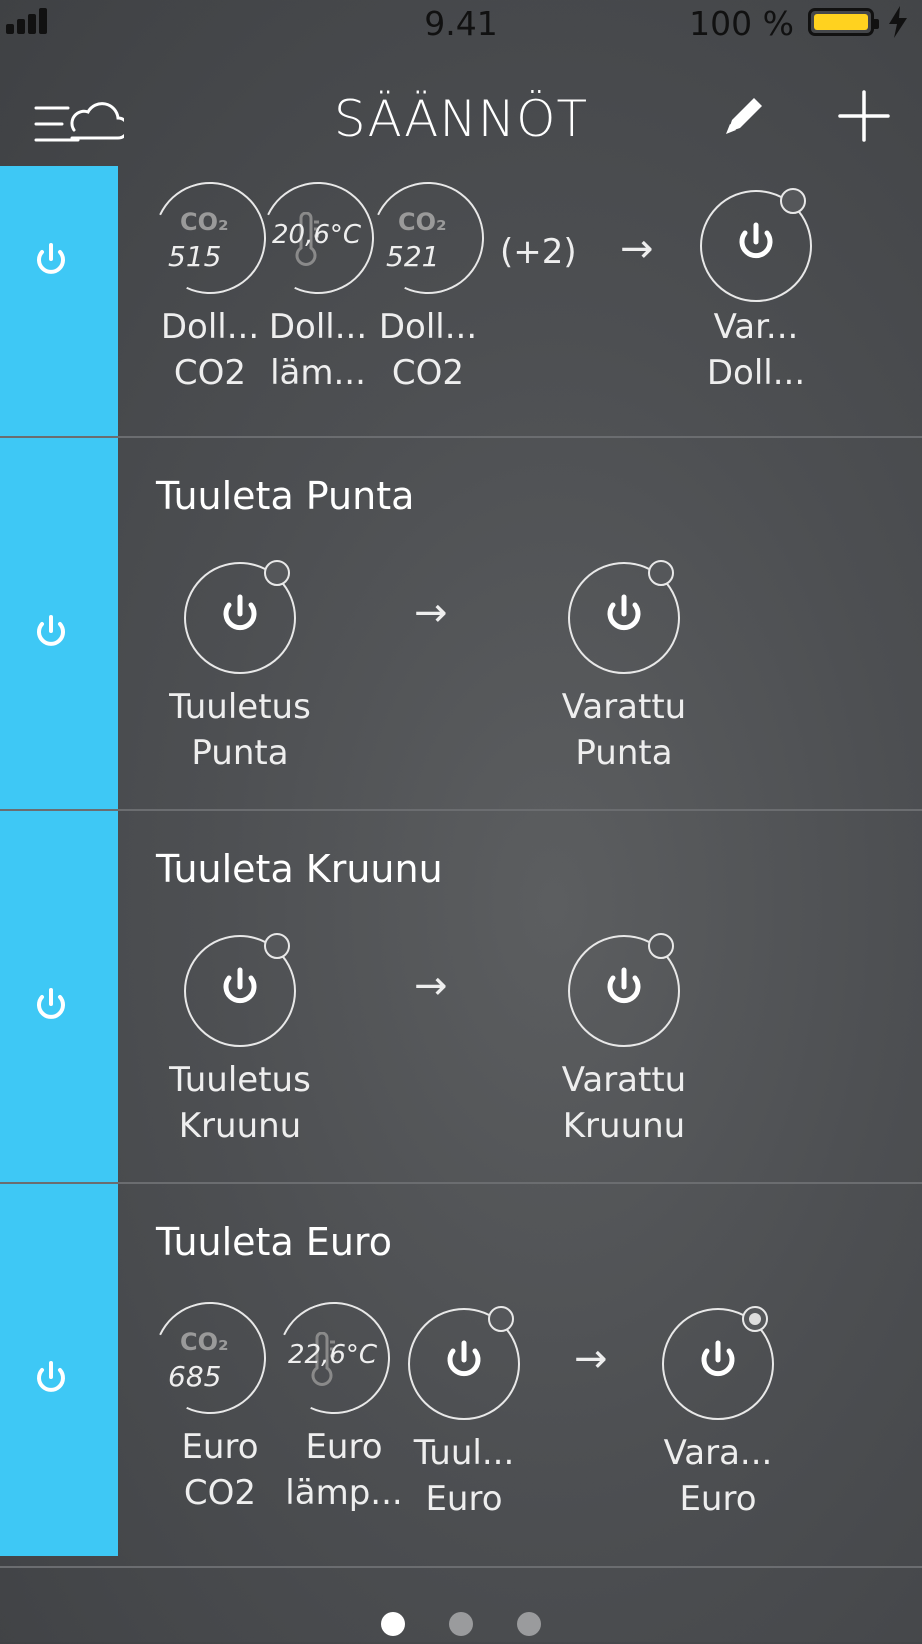  I want to click on footer-bar, so click(461, 1605).